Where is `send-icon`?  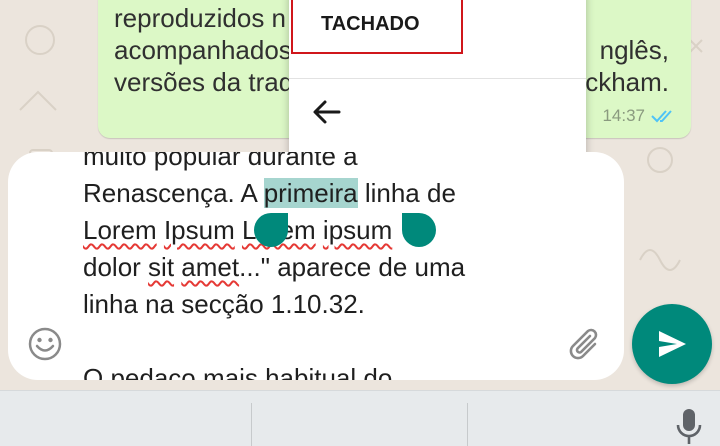
send-icon is located at coordinates (672, 344).